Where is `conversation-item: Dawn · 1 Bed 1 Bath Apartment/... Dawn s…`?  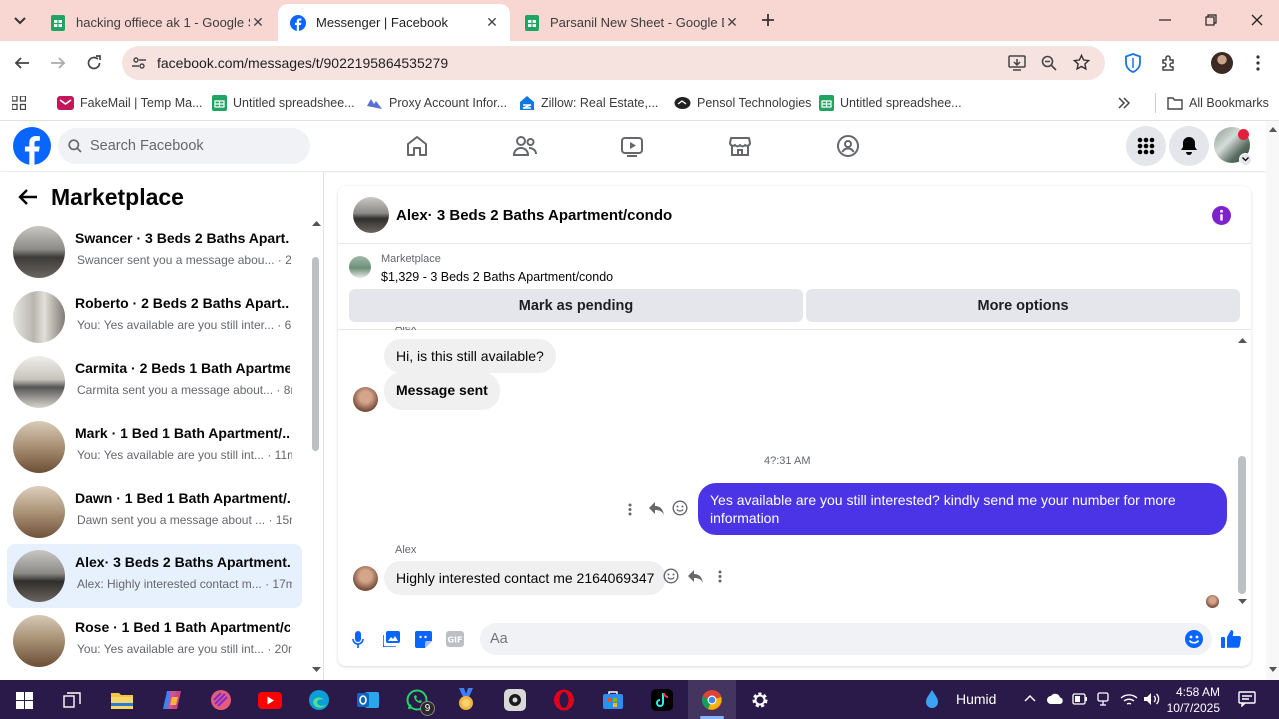
conversation-item: Dawn · 1 Bed 1 Bath Apartment/... Dawn s… is located at coordinates (154, 512).